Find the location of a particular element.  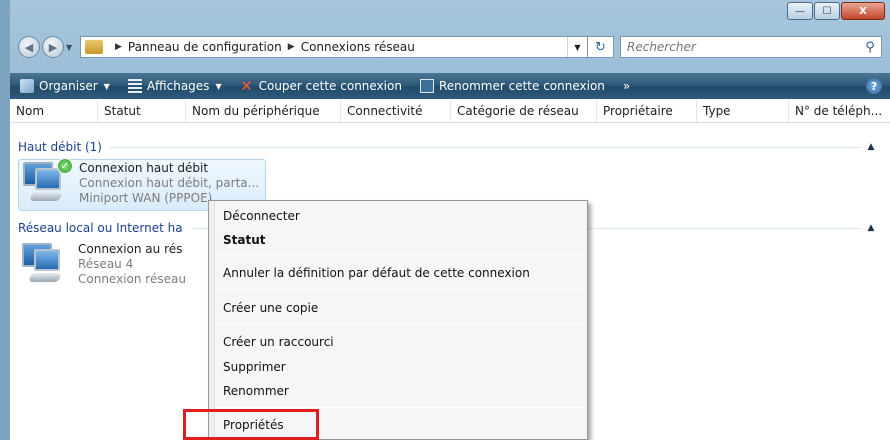

close-icon: X is located at coordinates (863, 11).